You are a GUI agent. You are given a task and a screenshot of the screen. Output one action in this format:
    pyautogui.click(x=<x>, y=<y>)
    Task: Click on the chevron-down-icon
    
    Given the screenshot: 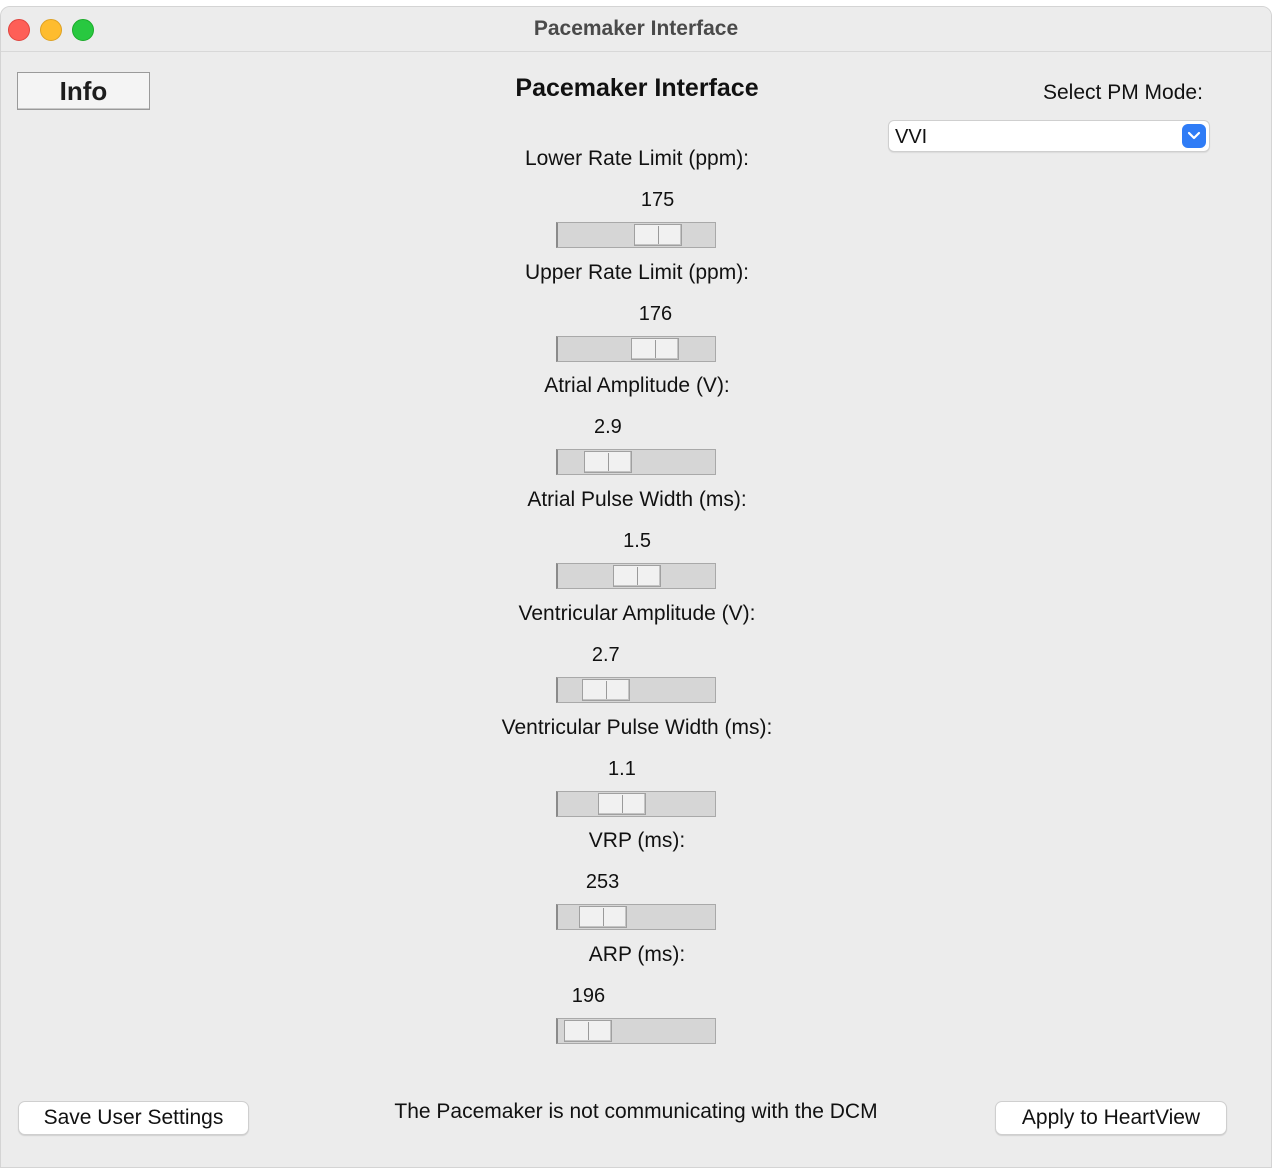 What is the action you would take?
    pyautogui.click(x=1194, y=136)
    